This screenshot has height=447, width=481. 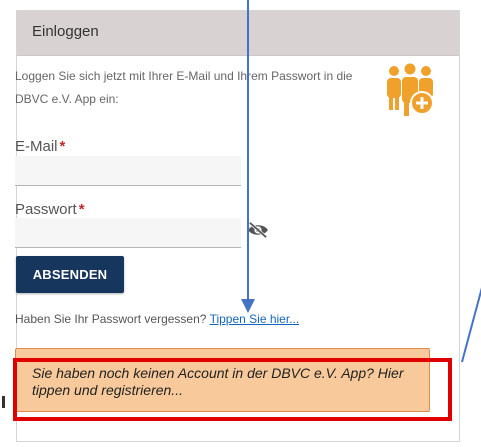 I want to click on submit-button: ABSENDEN, so click(x=70, y=274).